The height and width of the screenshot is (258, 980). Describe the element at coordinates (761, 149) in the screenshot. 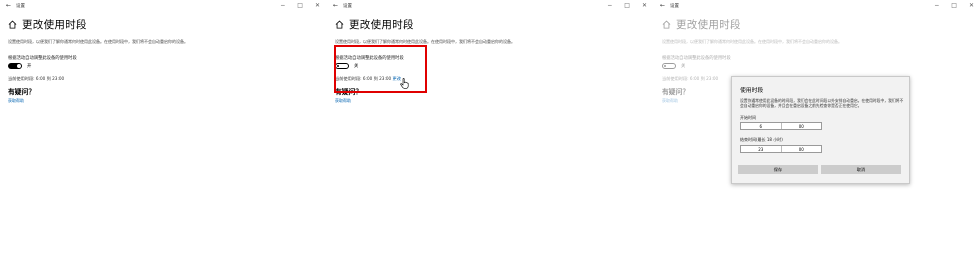

I see `end-hour: 23` at that location.